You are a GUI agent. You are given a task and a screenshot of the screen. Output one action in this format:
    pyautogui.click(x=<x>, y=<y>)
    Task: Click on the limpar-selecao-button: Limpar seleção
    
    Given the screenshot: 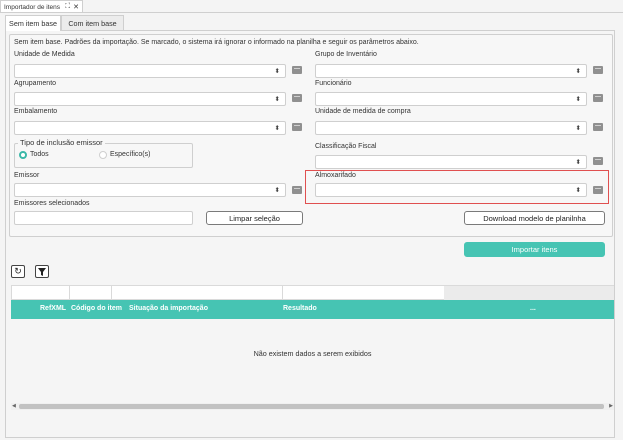 What is the action you would take?
    pyautogui.click(x=254, y=218)
    